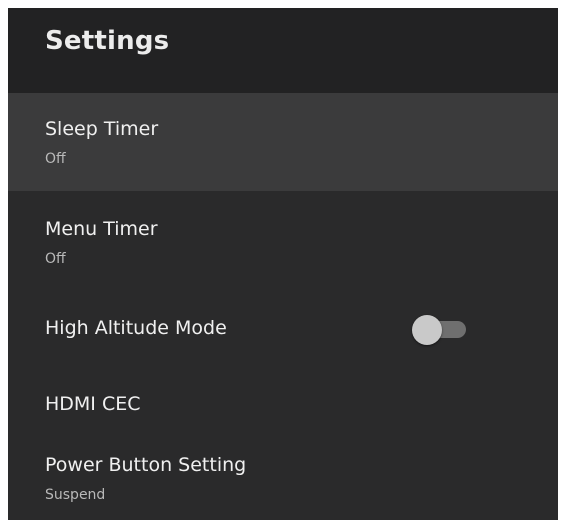 The height and width of the screenshot is (528, 566). What do you see at coordinates (101, 229) in the screenshot?
I see `menu-timer-label: Menu Timer` at bounding box center [101, 229].